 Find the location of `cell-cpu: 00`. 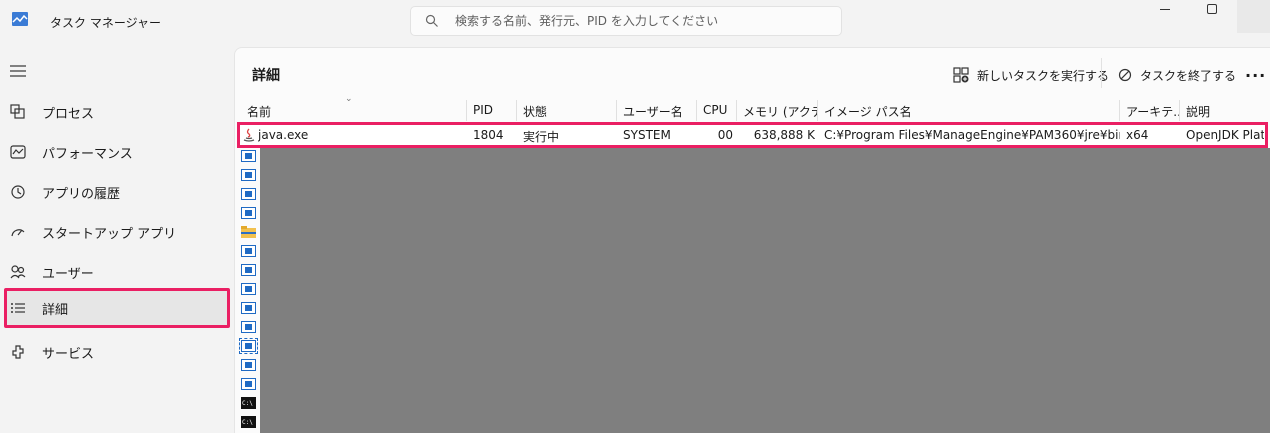

cell-cpu: 00 is located at coordinates (725, 135).